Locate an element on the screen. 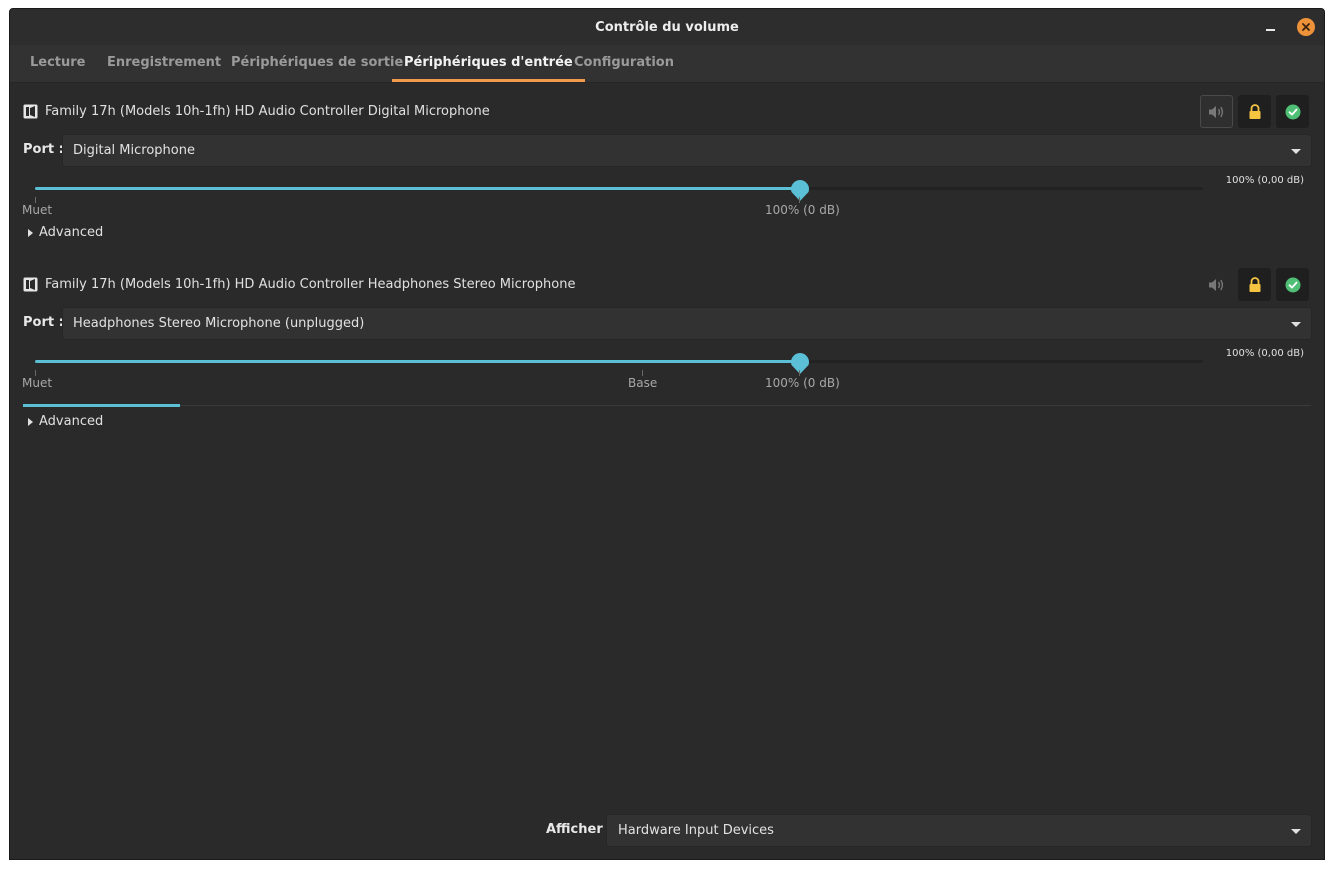 The image size is (1334, 869). minimize-button is located at coordinates (1270, 27).